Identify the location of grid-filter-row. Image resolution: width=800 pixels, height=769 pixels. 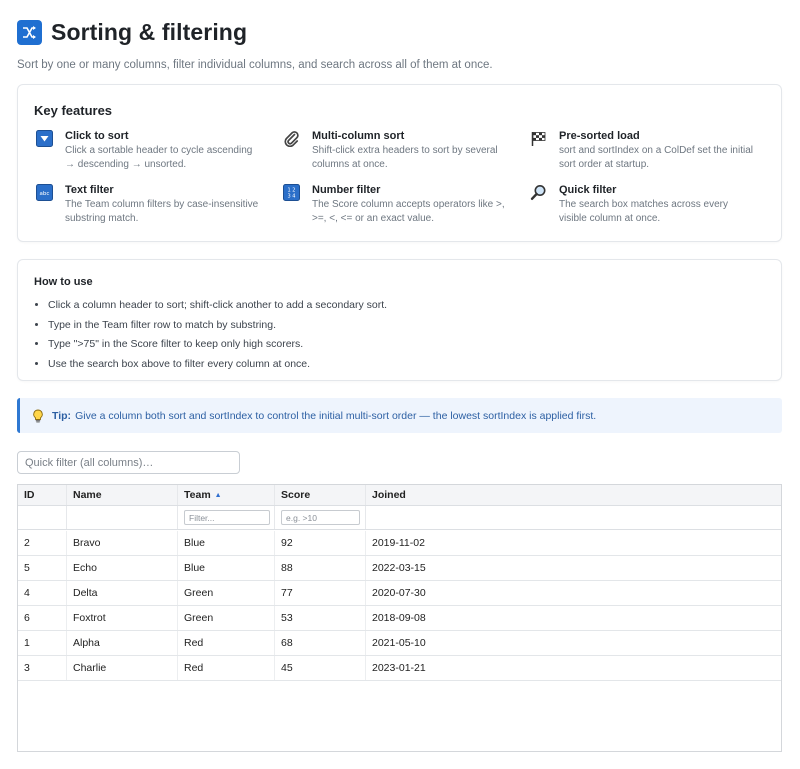
(399, 518).